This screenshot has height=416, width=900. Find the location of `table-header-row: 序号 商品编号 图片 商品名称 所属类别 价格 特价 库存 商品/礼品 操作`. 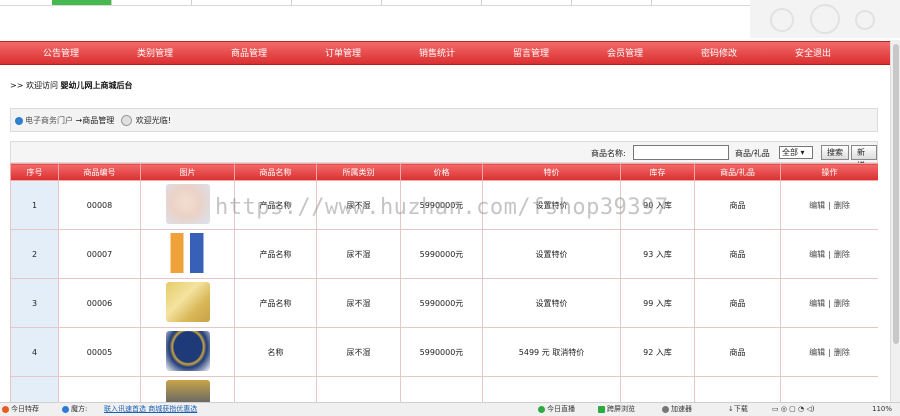

table-header-row: 序号 商品编号 图片 商品名称 所属类别 价格 特价 库存 商品/礼品 操作 is located at coordinates (444, 172).